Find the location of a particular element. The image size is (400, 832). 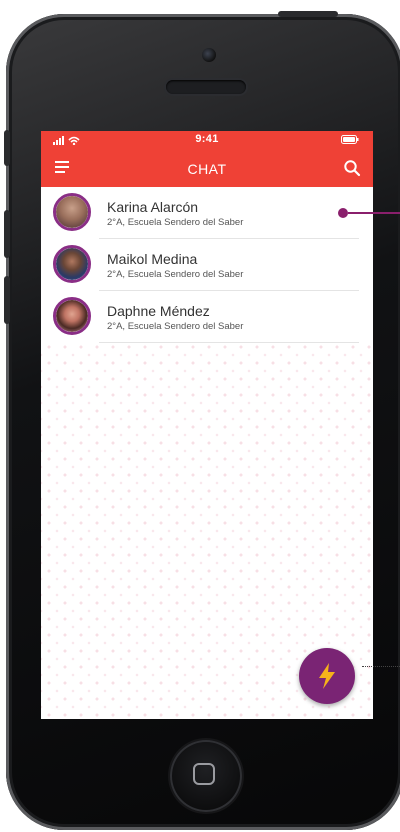

status-bar: 9:41 is located at coordinates (207, 140).